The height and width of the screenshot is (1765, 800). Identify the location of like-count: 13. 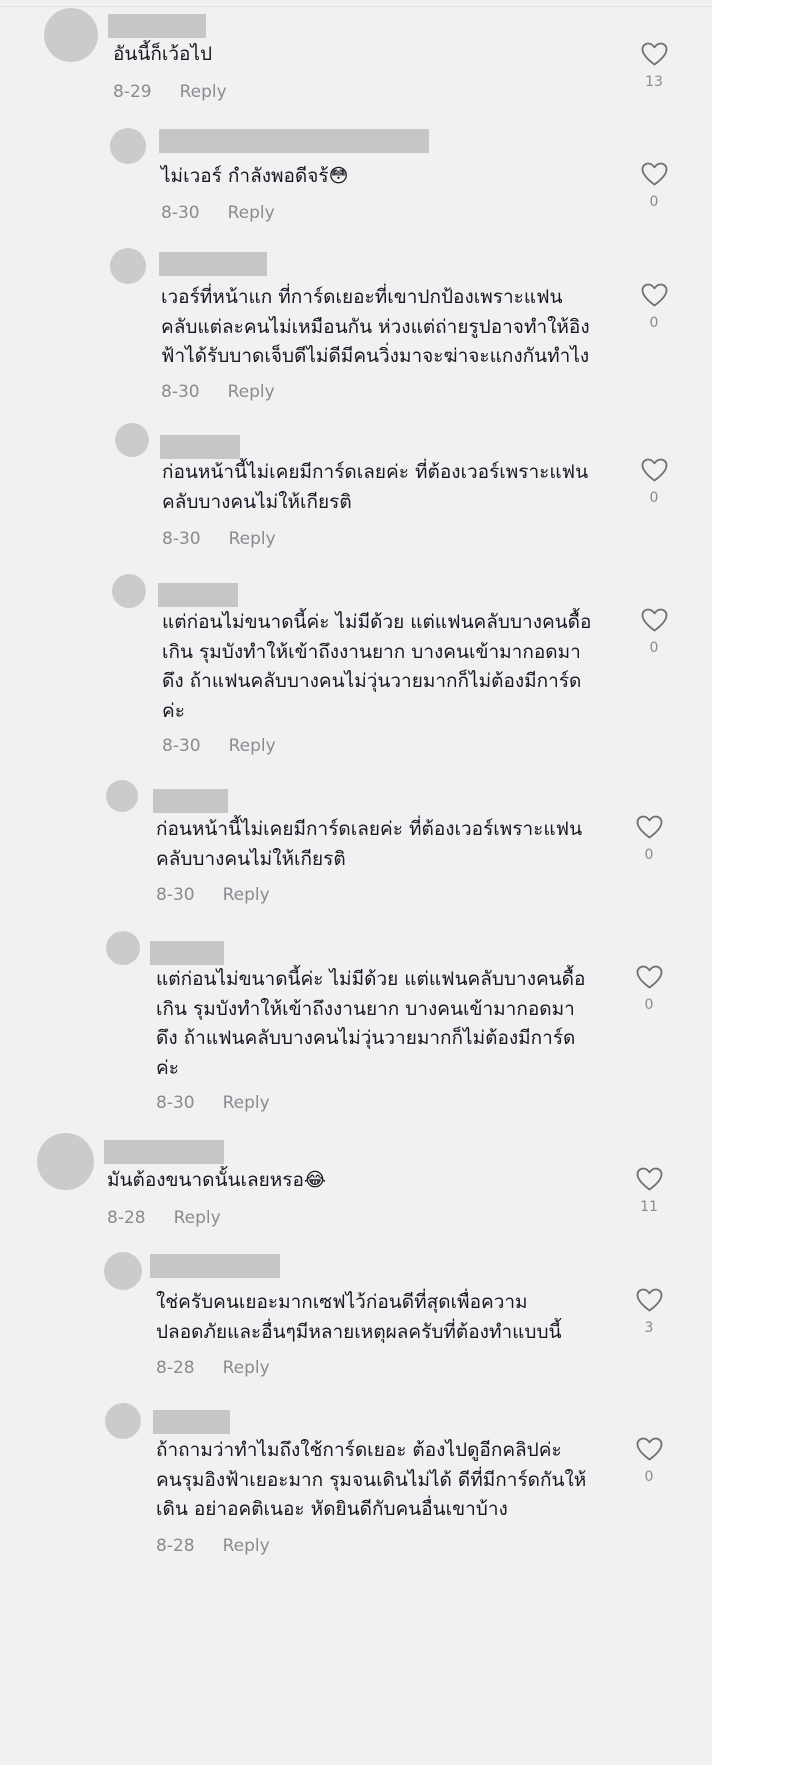
(654, 82).